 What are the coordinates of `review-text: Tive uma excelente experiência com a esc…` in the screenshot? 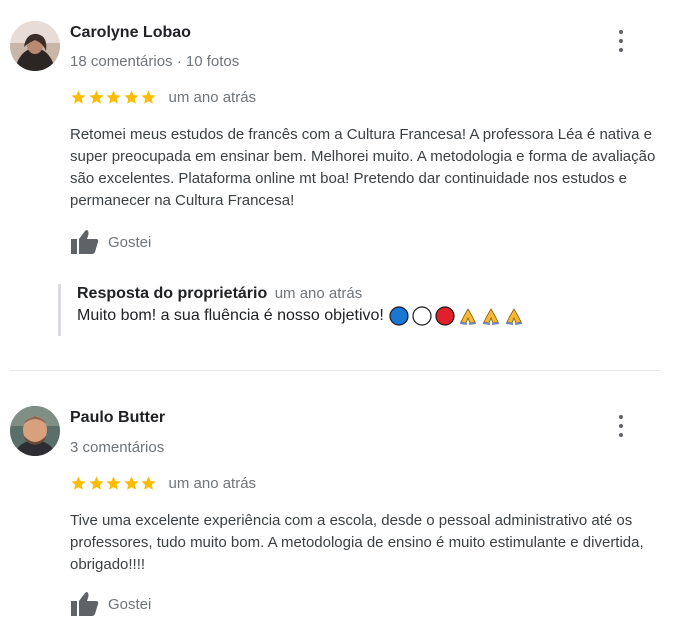 It's located at (357, 542).